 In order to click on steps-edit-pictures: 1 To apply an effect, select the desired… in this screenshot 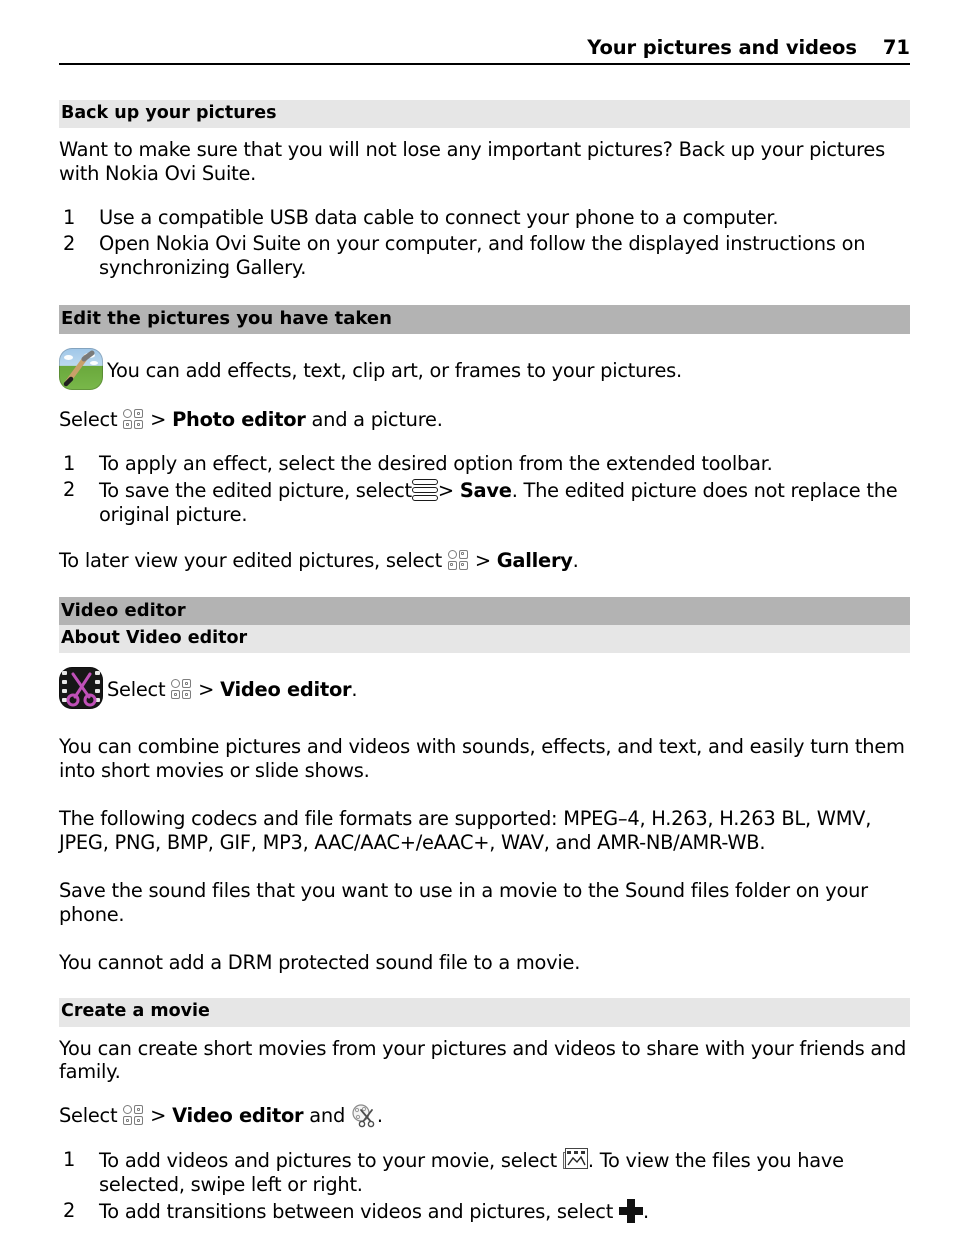, I will do `click(484, 489)`.